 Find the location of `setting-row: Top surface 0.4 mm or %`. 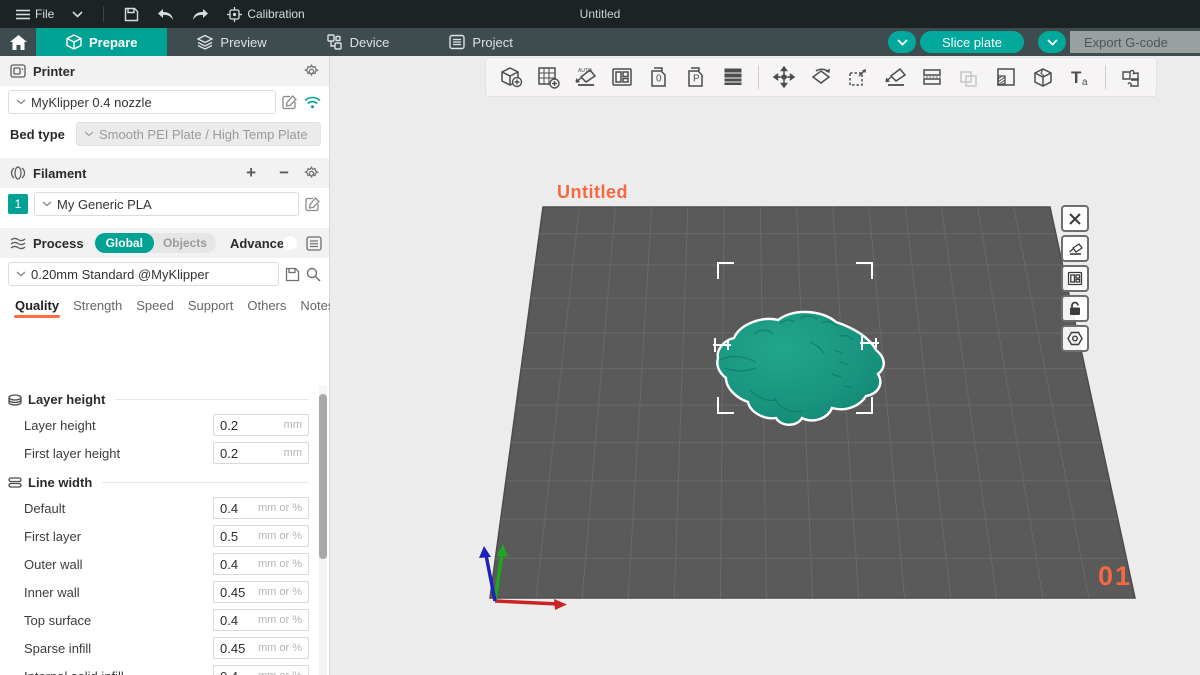

setting-row: Top surface 0.4 mm or % is located at coordinates (158, 620).